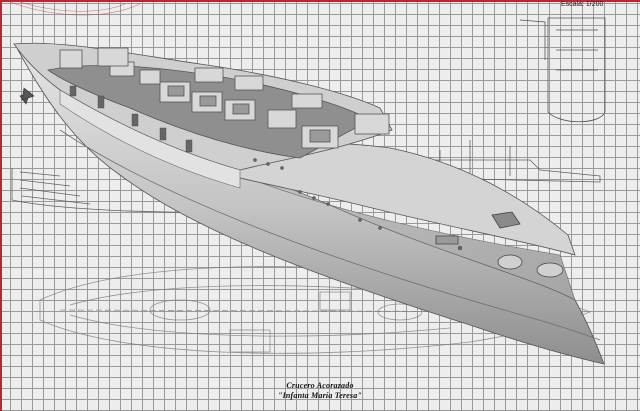 The width and height of the screenshot is (640, 411). I want to click on caption-ship-name: "Infanta María Teresa", so click(320, 395).